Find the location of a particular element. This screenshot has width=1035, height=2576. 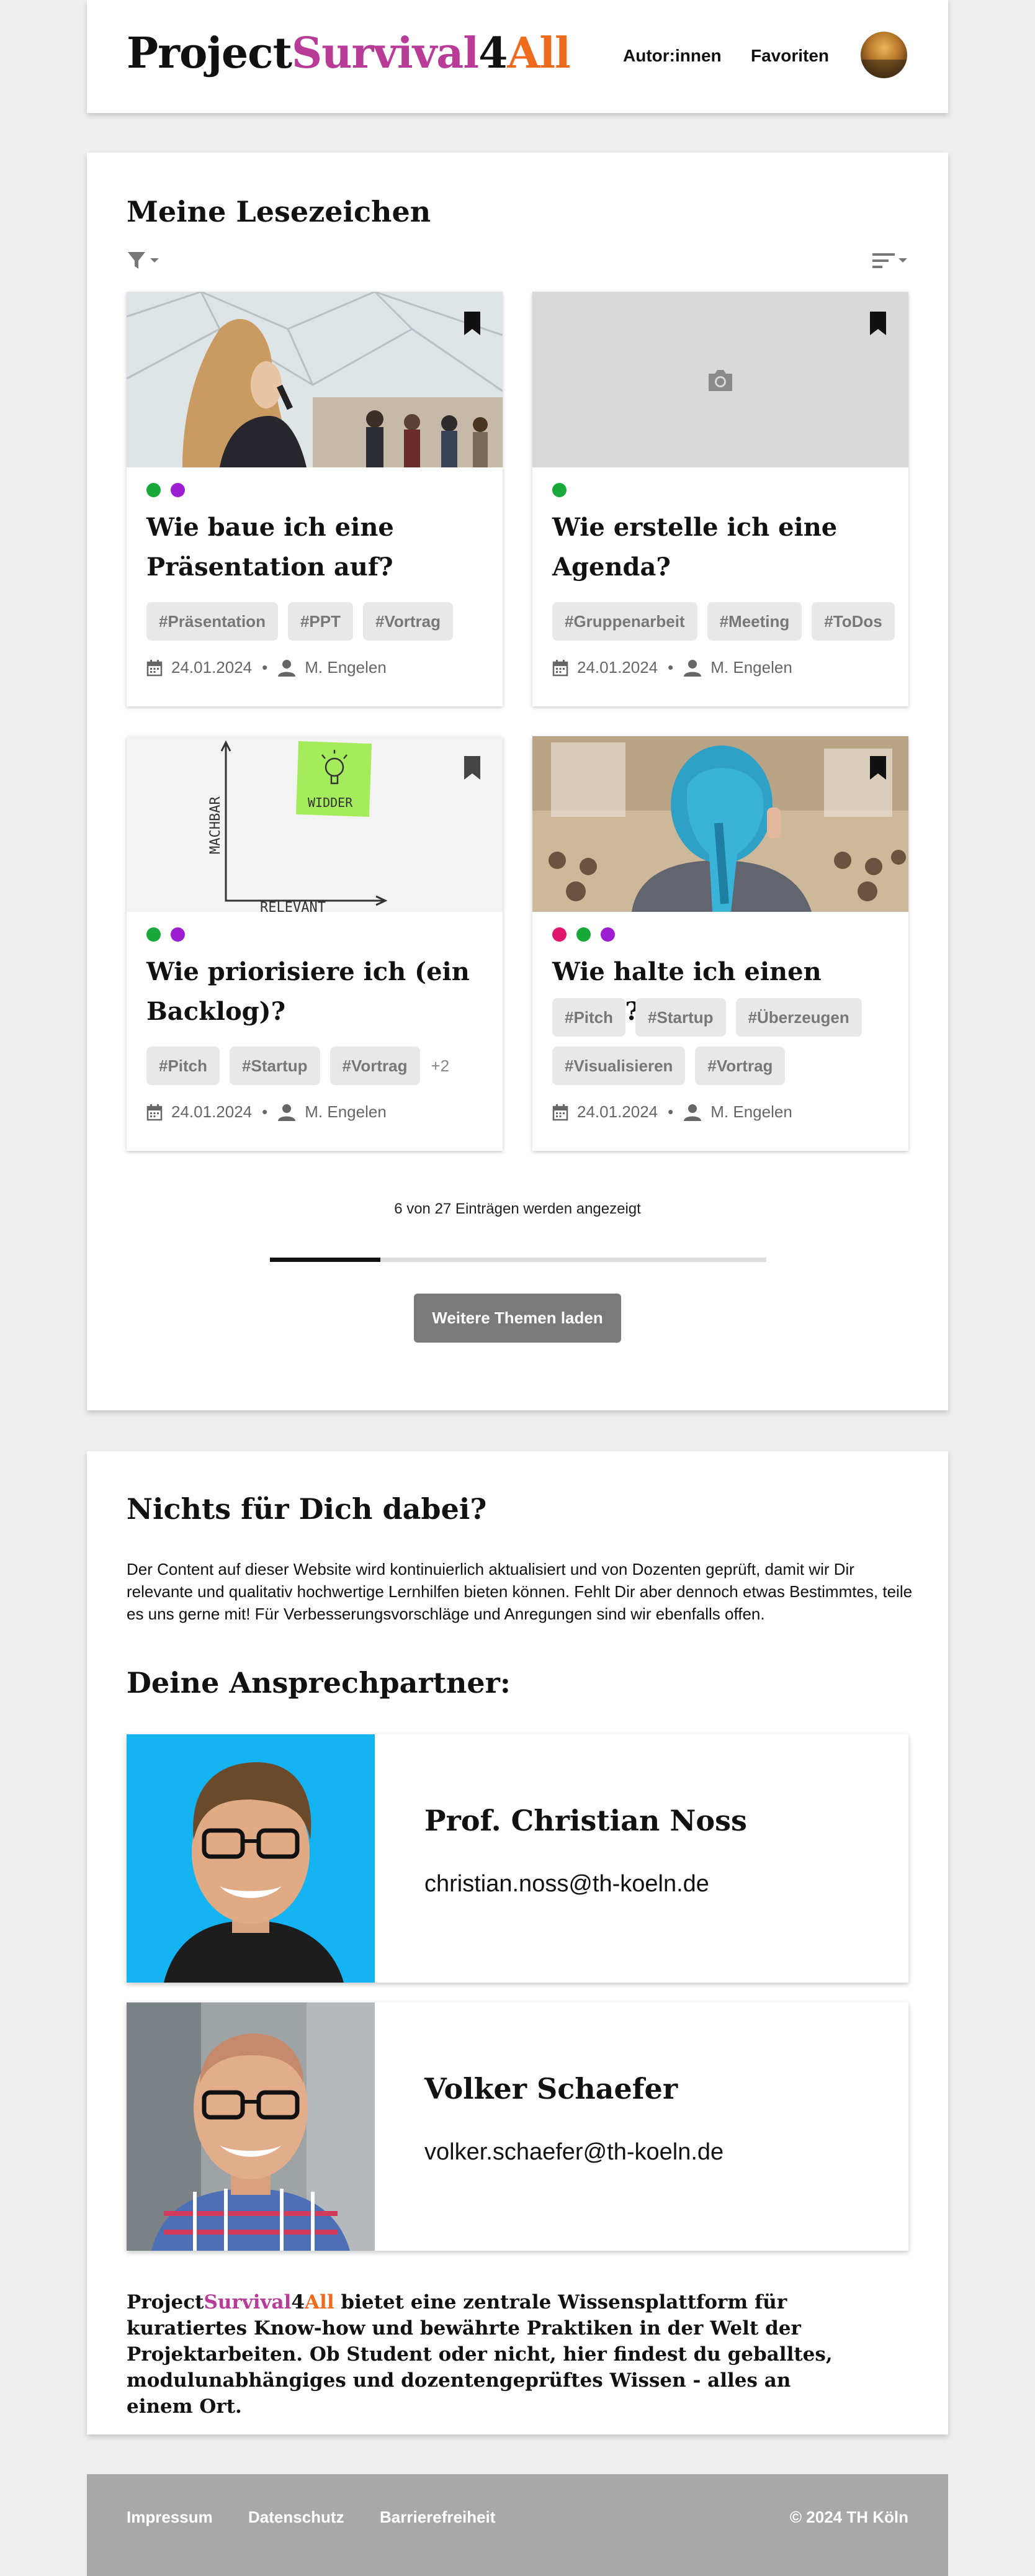

bookmarks-title: Meine Lesezeichen is located at coordinates (279, 211).